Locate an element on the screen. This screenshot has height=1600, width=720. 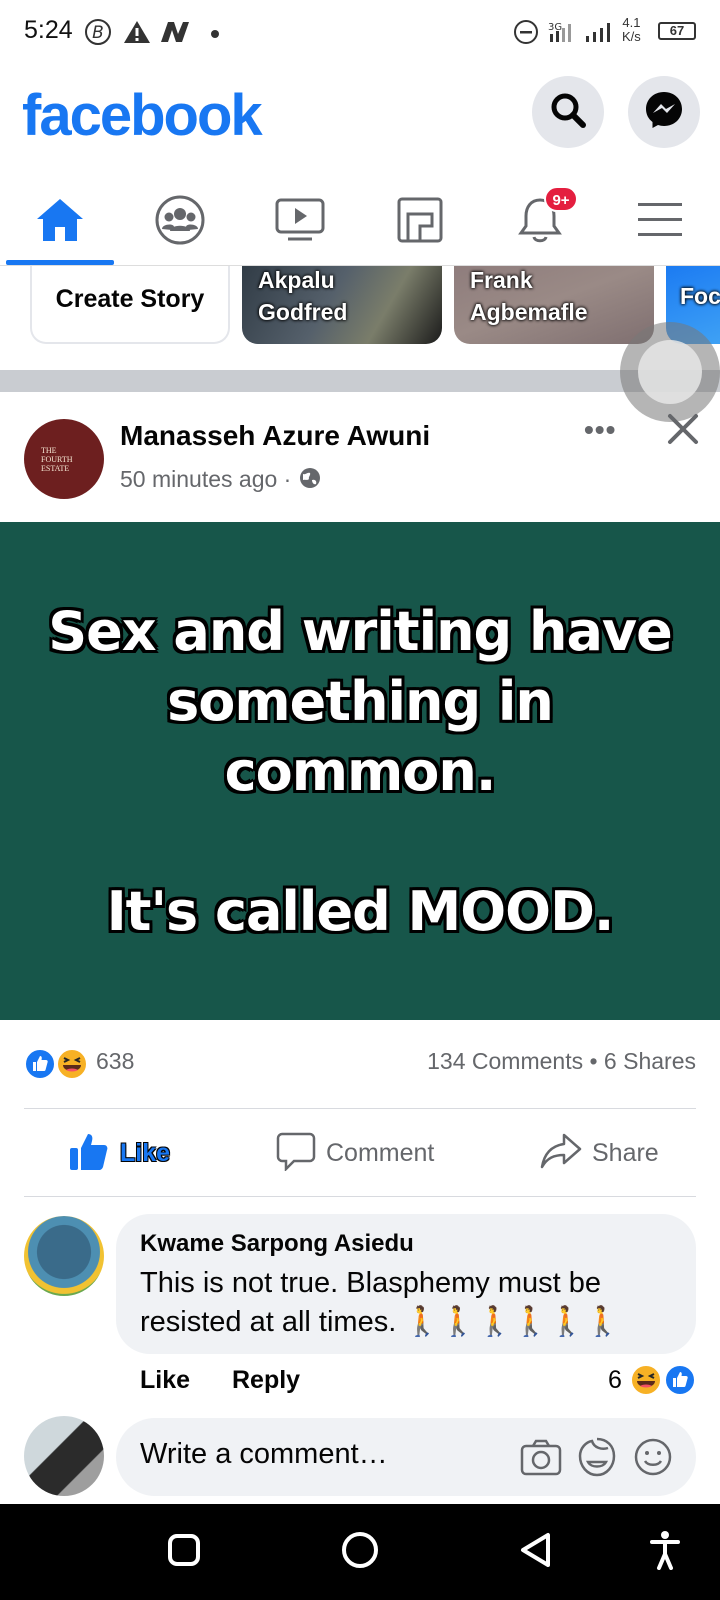
like-label: Like is located at coordinates (145, 1152).